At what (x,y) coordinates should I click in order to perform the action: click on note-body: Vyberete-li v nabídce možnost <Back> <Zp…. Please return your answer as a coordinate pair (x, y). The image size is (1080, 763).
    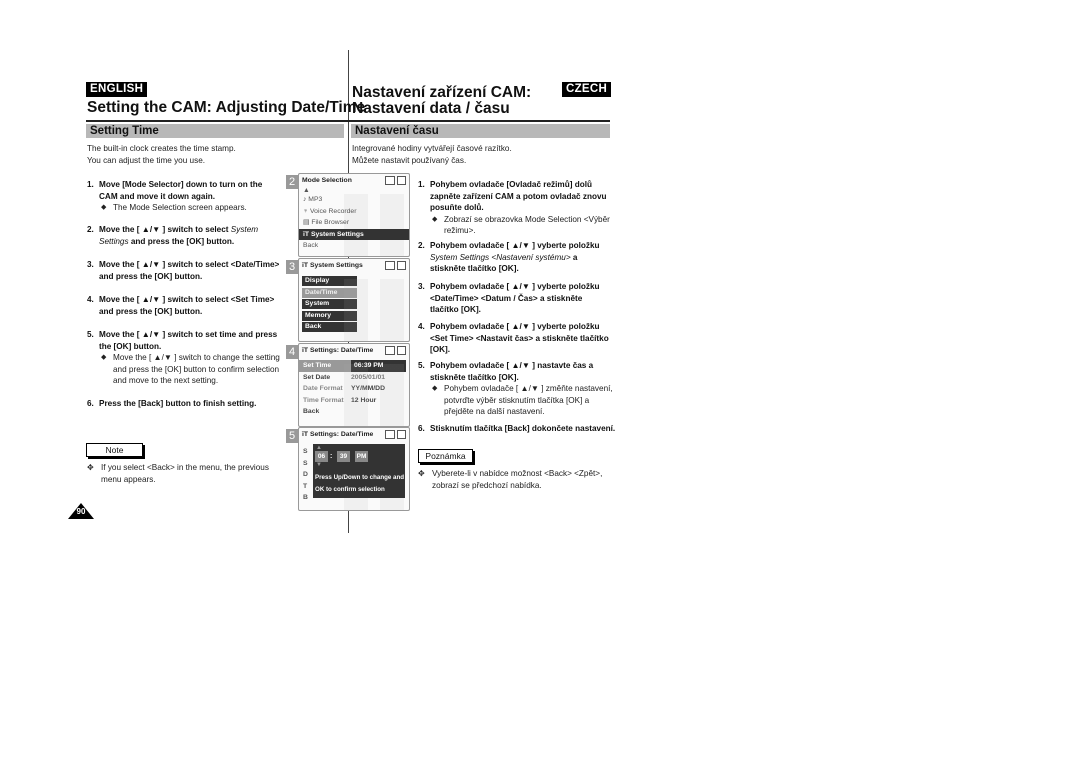
    Looking at the image, I should click on (517, 479).